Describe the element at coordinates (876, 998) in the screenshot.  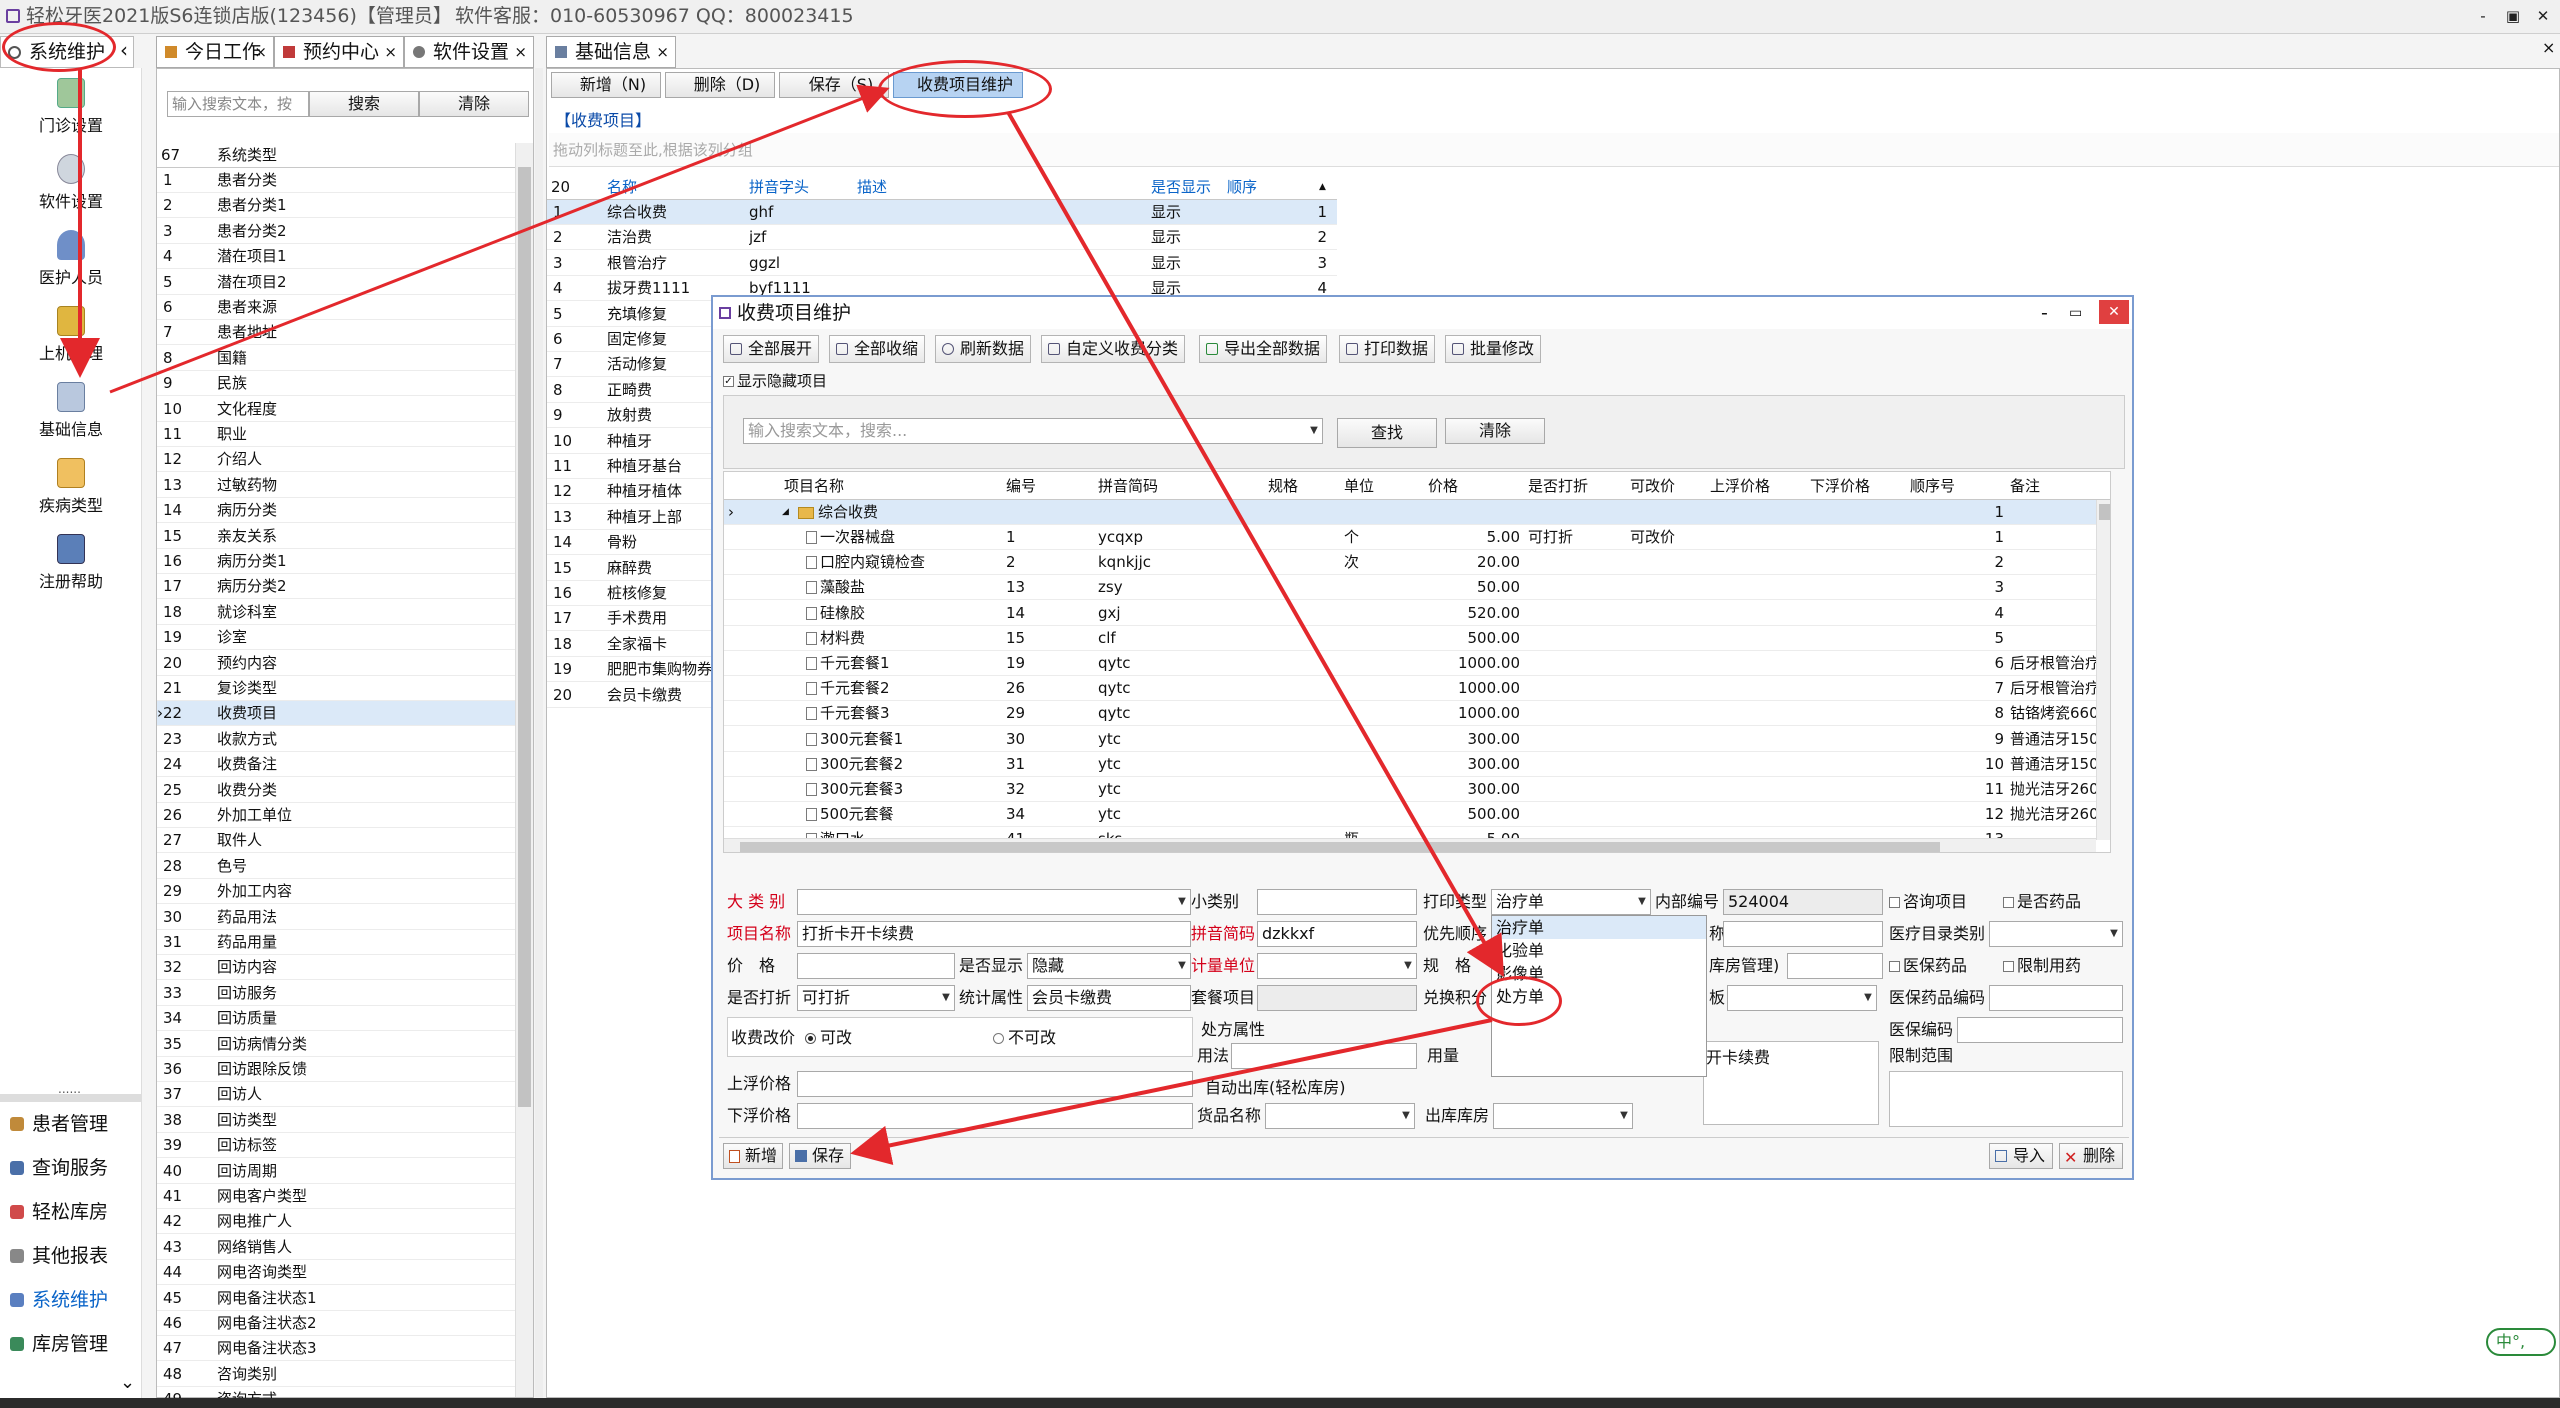
I see `discount-select: 可打折 ▼` at that location.